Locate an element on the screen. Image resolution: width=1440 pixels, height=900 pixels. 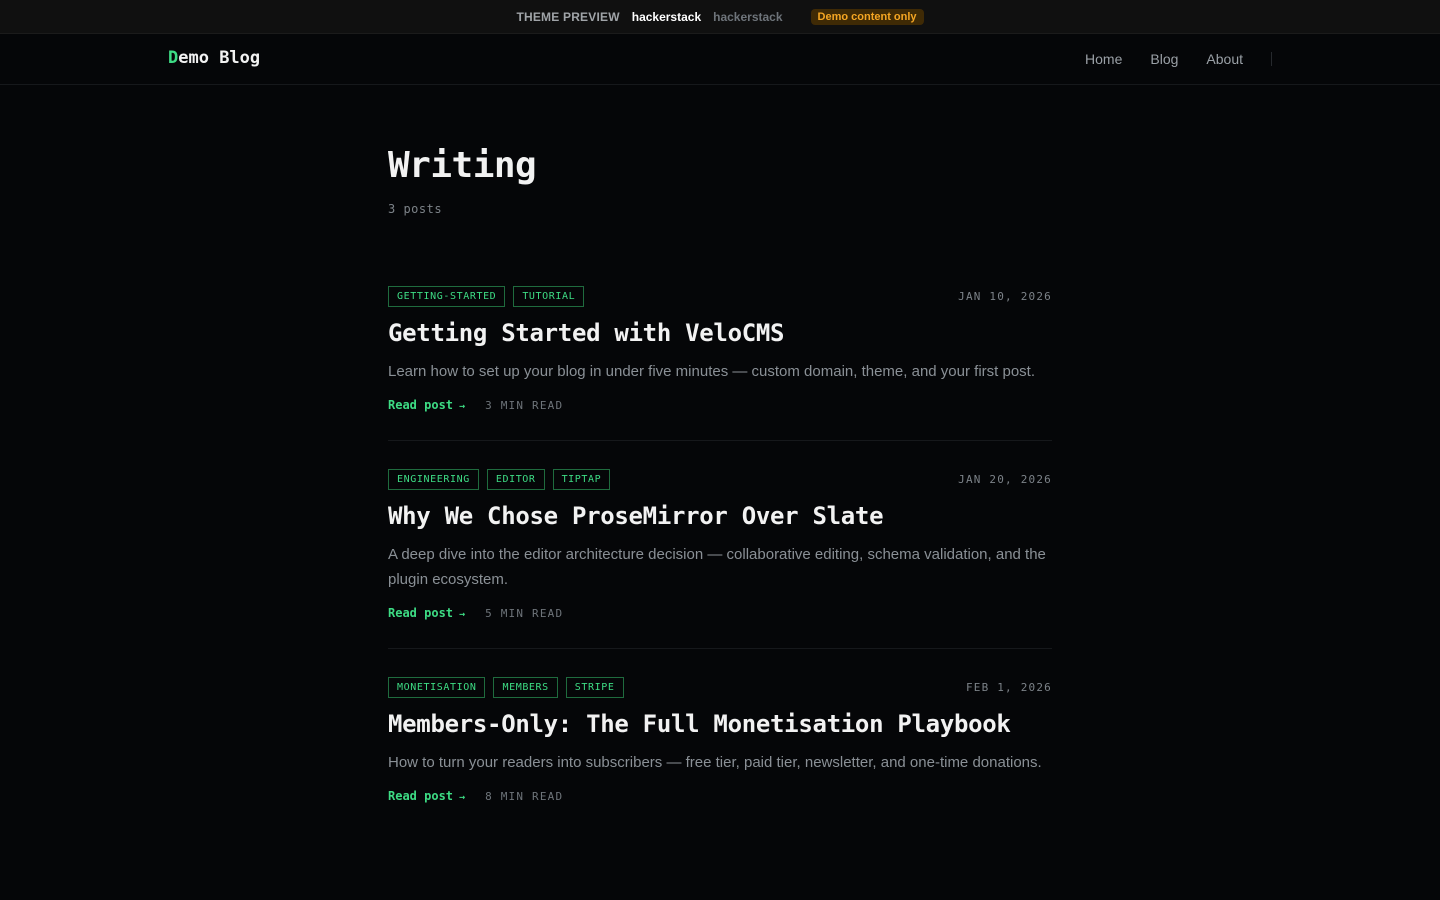
post-tags: GETTING-STARTED TUTORIAL is located at coordinates (490, 296).